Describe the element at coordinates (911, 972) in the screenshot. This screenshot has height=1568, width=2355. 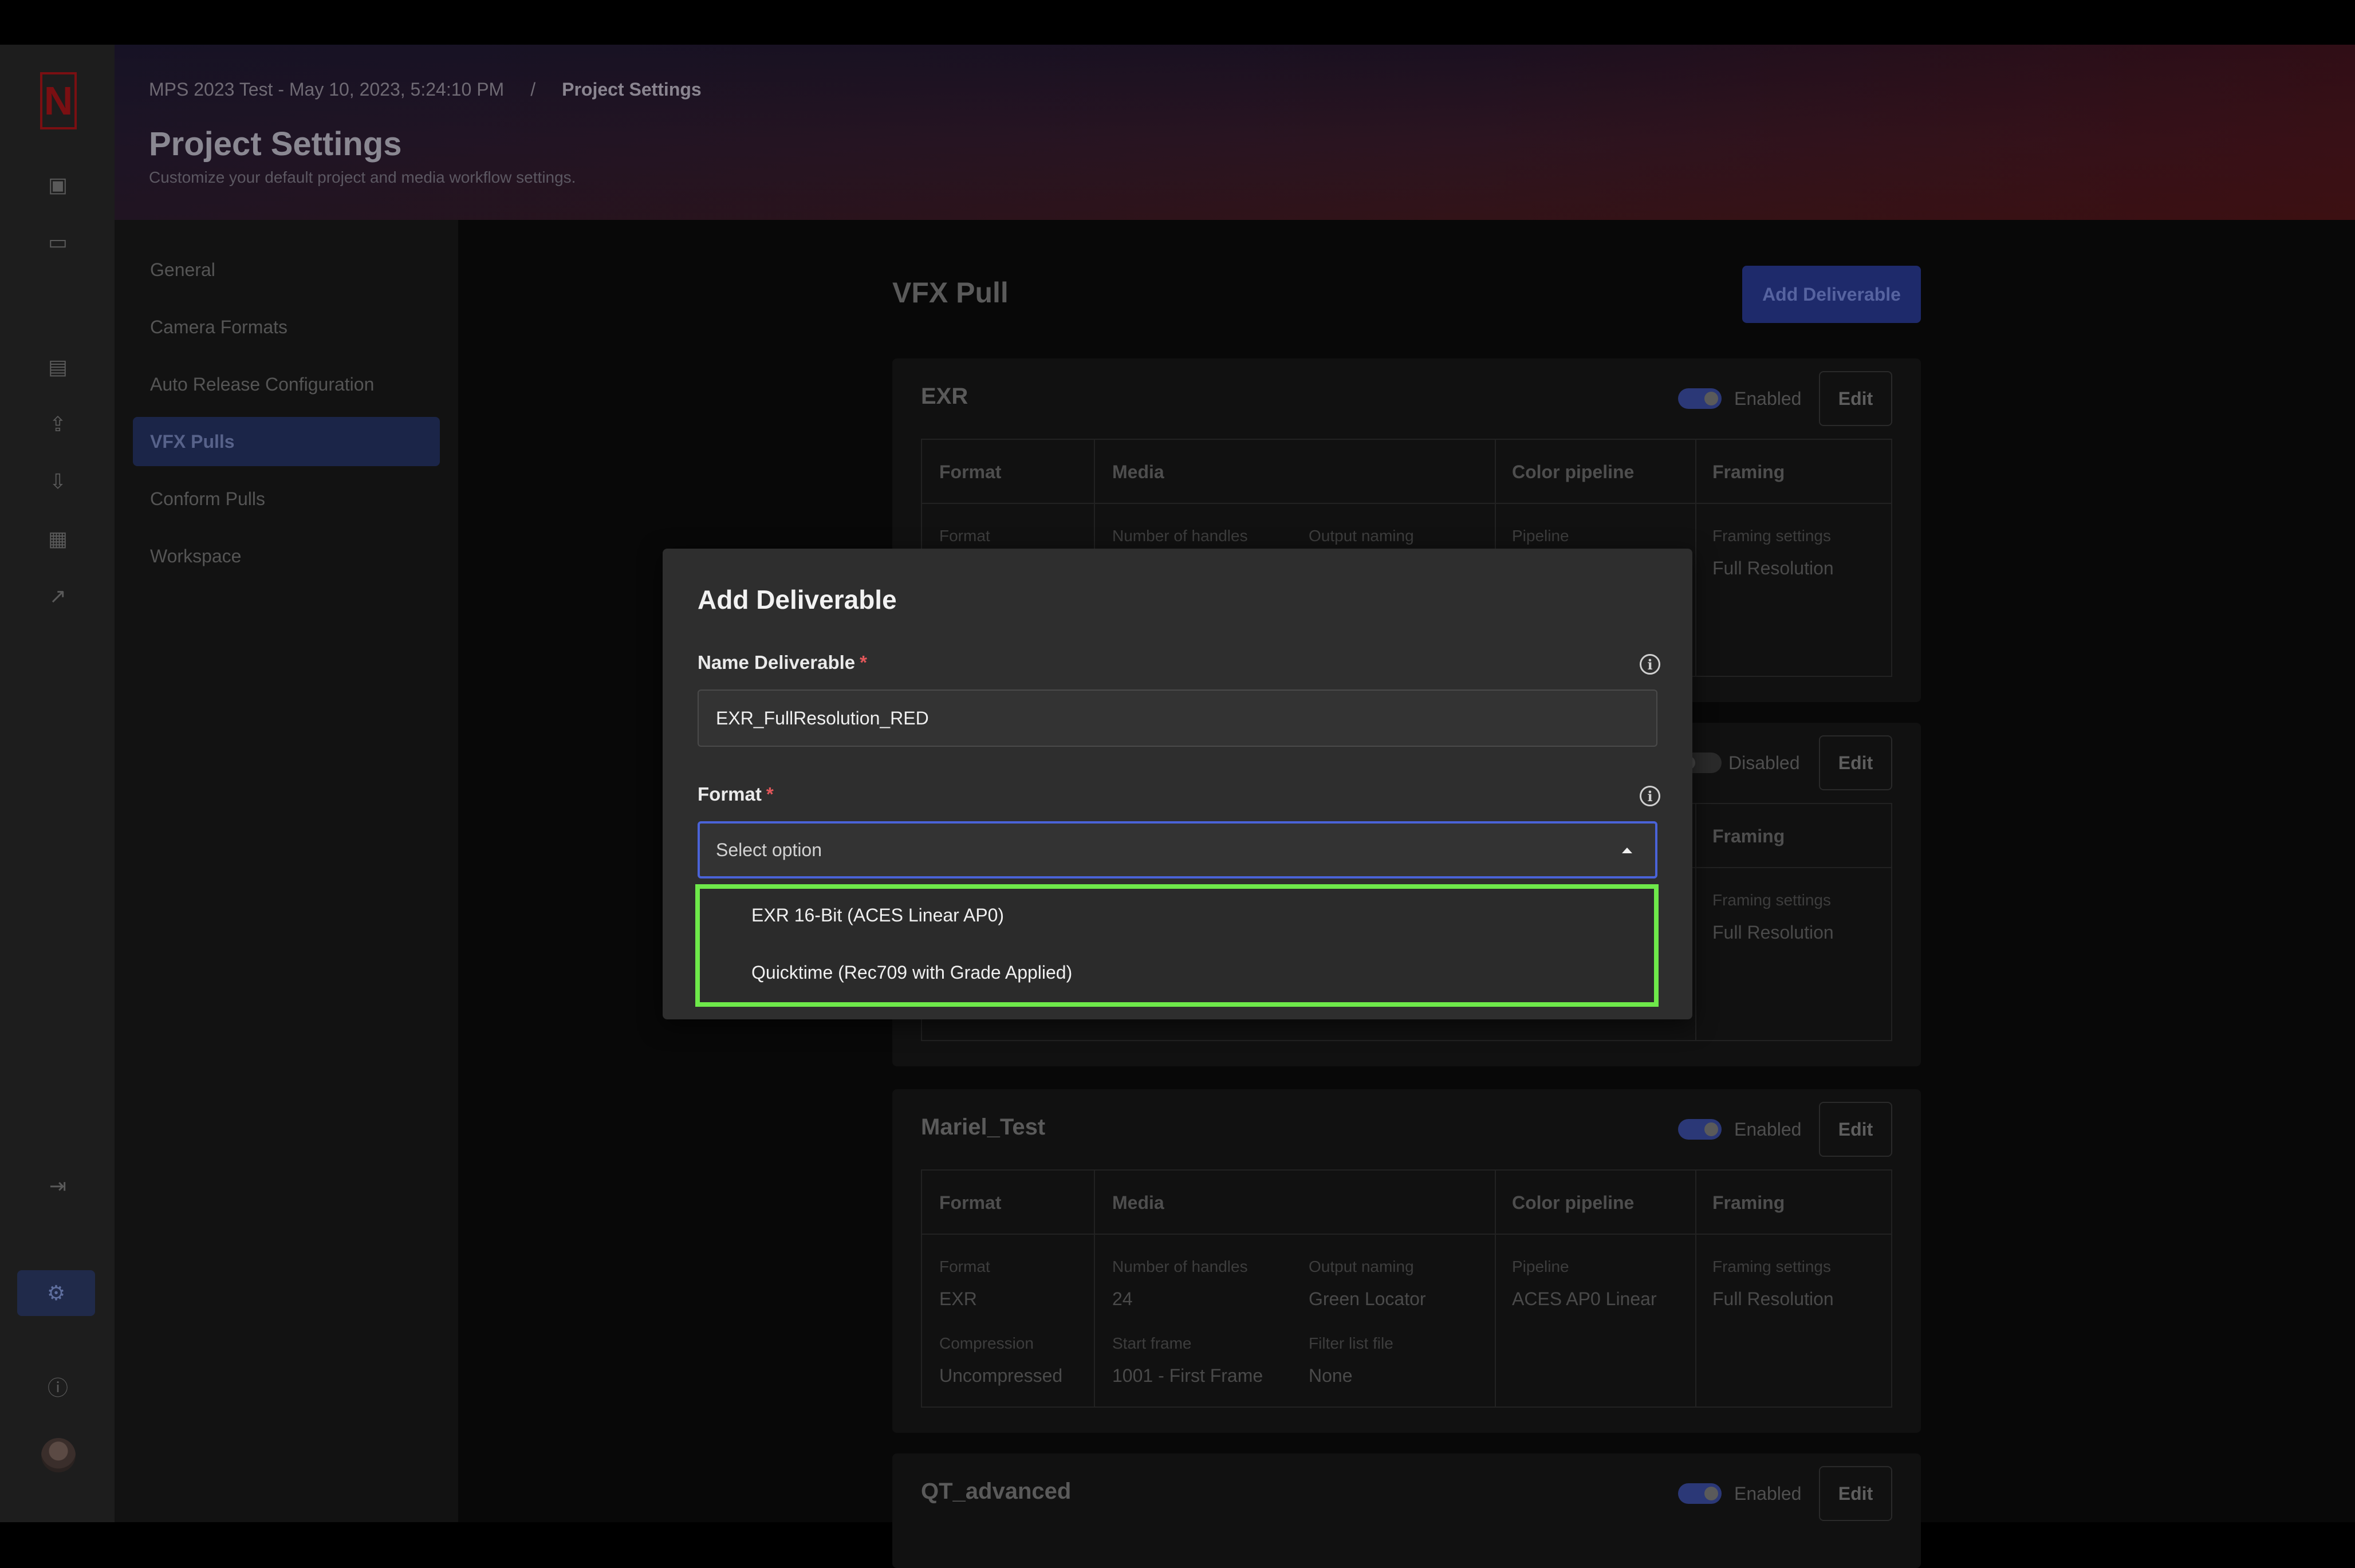
I see `option-quicktime-rec709: Quicktime (Rec709 with Grade Applied)` at that location.